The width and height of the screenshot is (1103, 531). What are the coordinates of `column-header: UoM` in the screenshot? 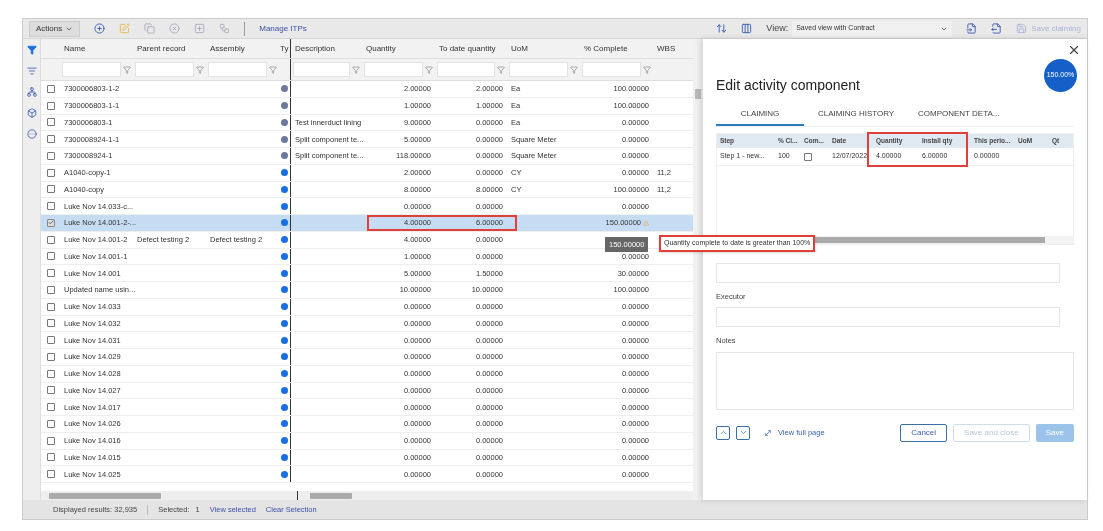 It's located at (543, 48).